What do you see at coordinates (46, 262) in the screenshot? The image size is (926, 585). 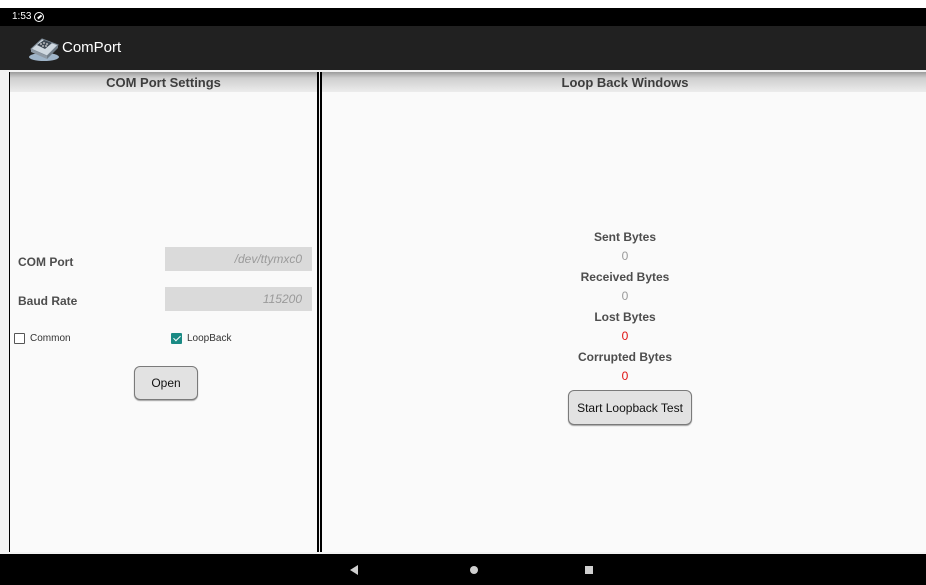 I see `com-port-label: COM Port` at bounding box center [46, 262].